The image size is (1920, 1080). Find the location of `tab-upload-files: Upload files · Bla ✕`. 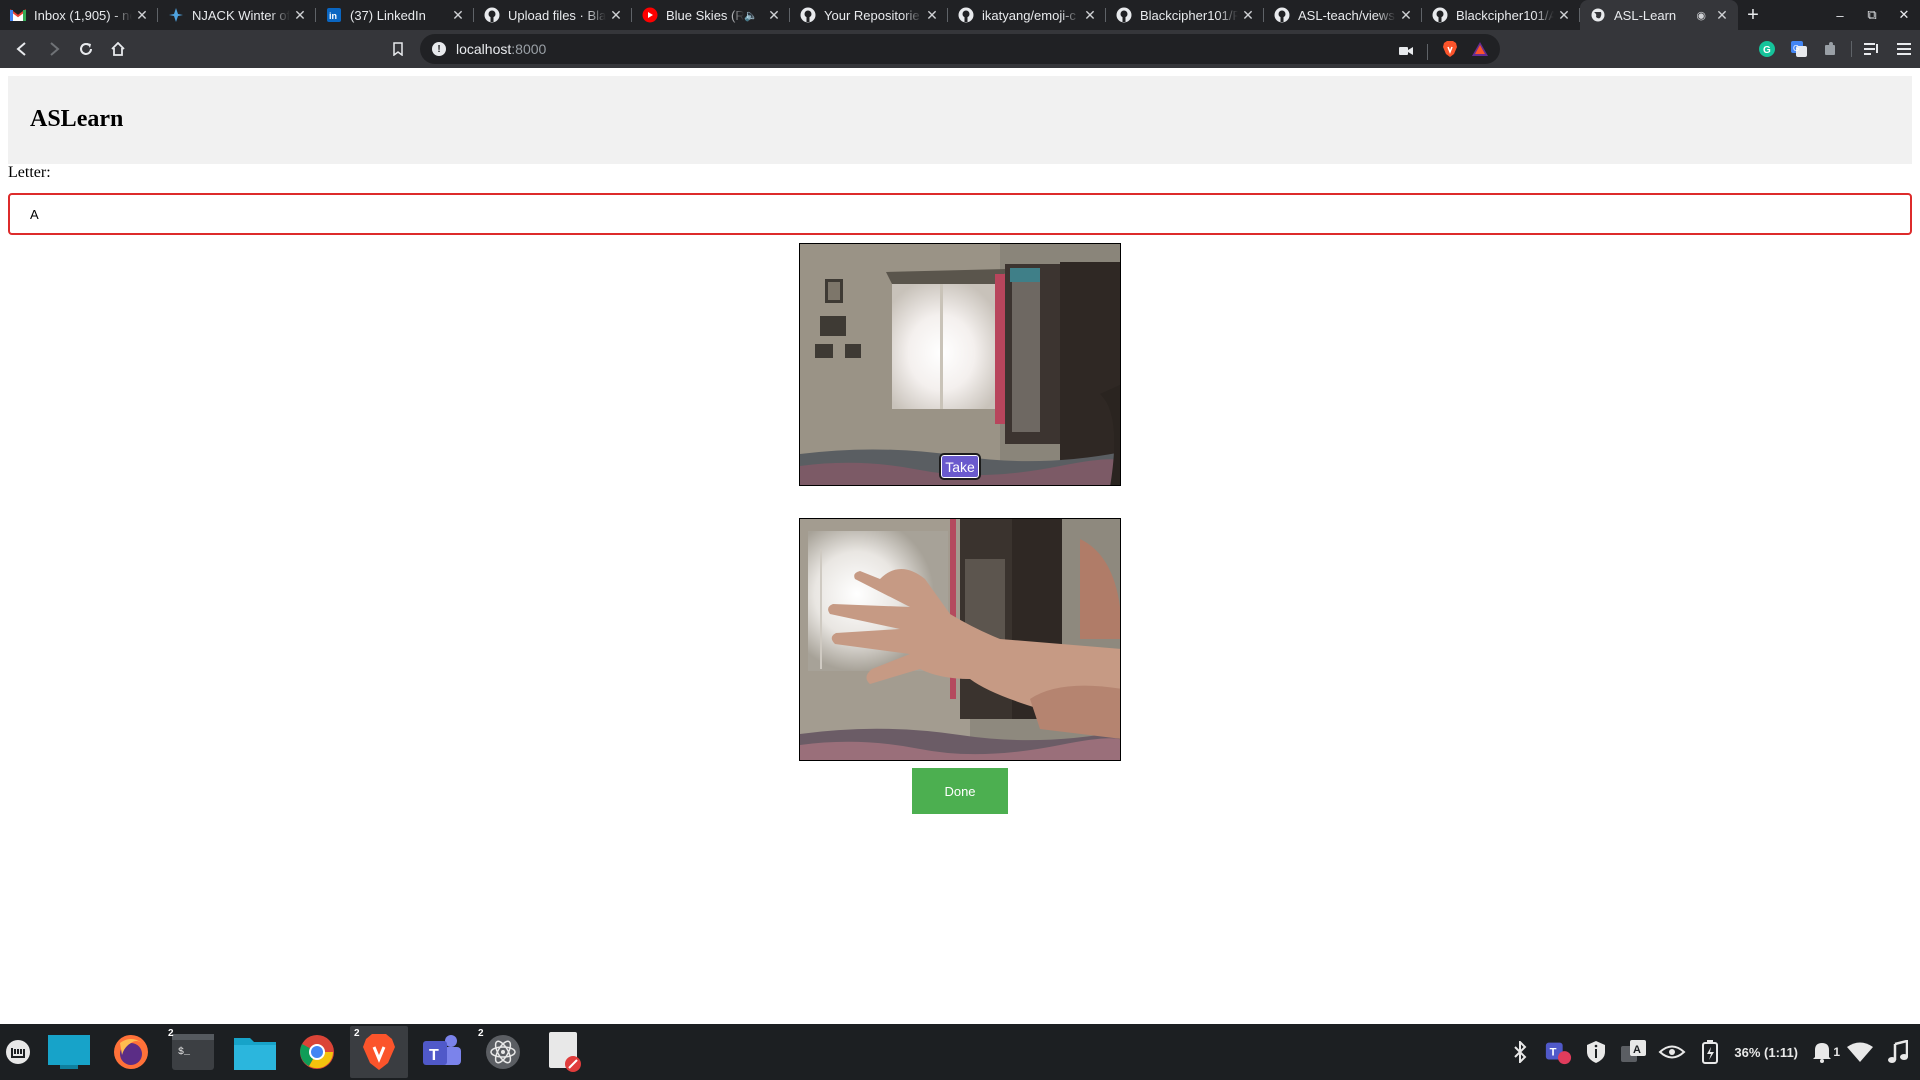

tab-upload-files: Upload files · Bla ✕ is located at coordinates (553, 15).